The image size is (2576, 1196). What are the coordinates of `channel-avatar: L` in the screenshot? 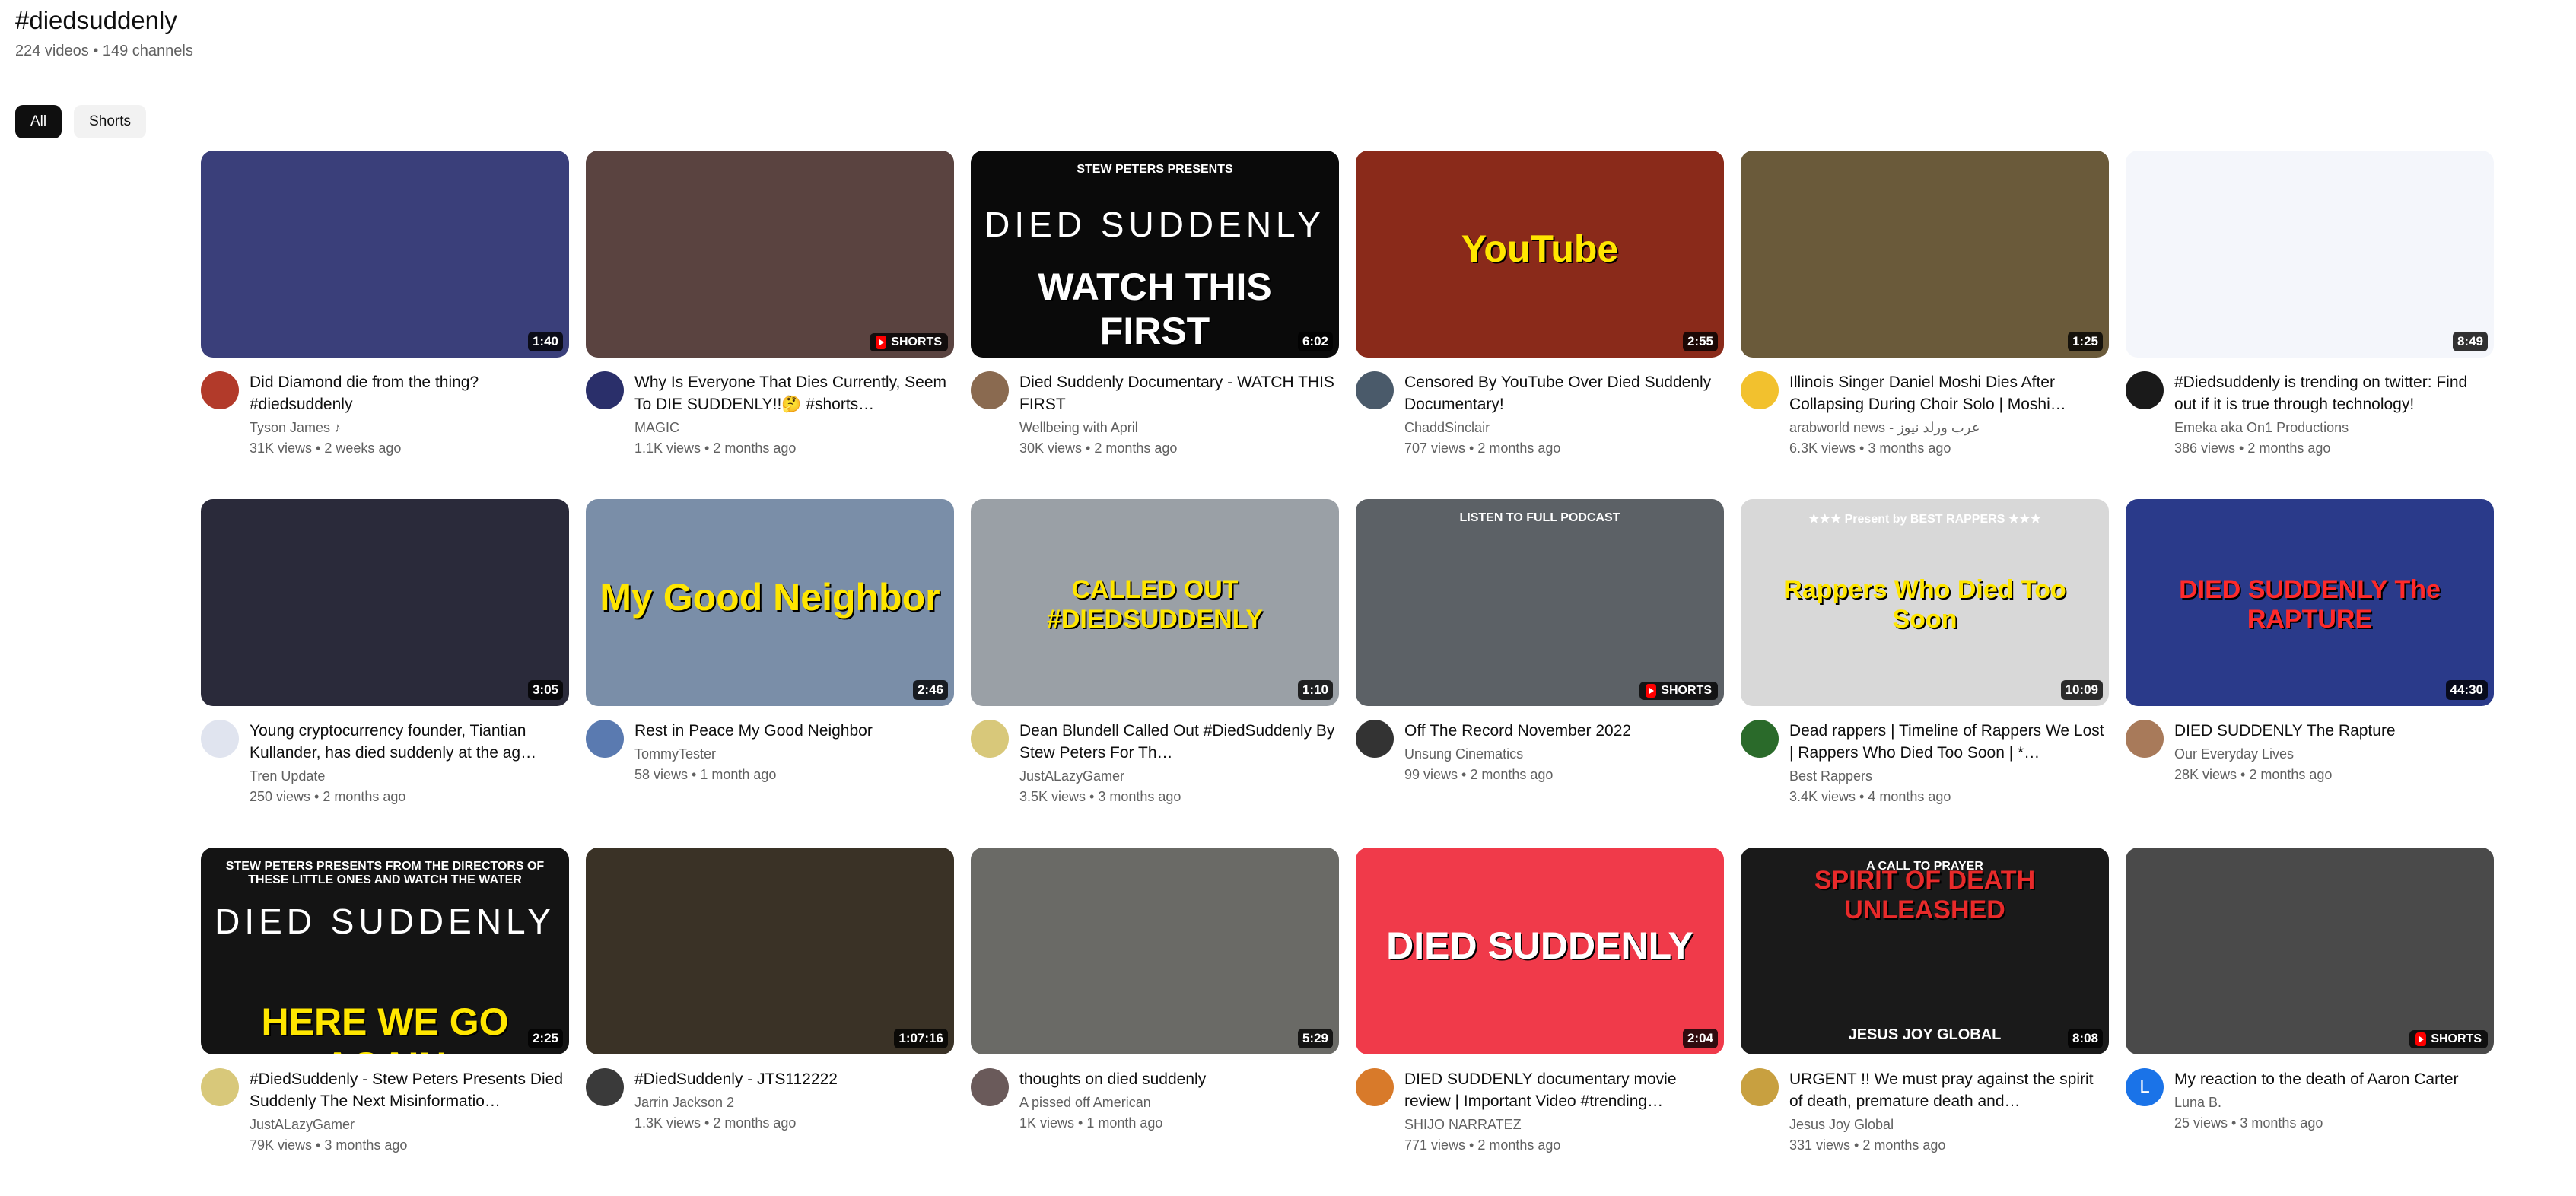 It's located at (2145, 1087).